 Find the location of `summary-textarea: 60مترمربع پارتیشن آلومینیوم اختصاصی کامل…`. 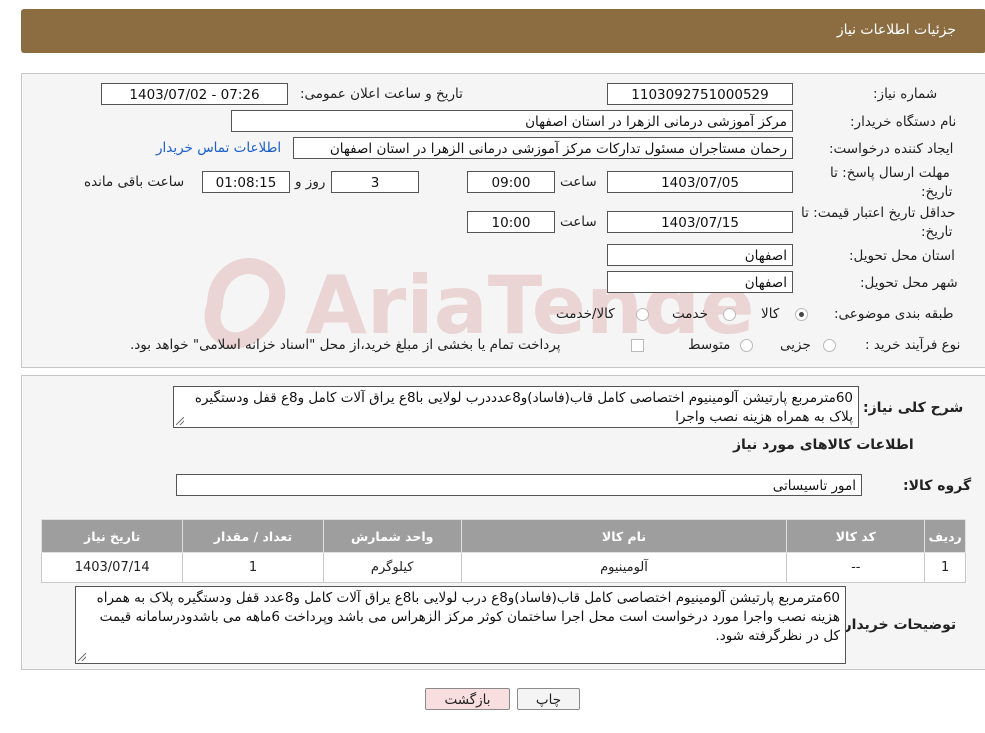

summary-textarea: 60مترمربع پارتیشن آلومینیوم اختصاصی کامل… is located at coordinates (516, 407).